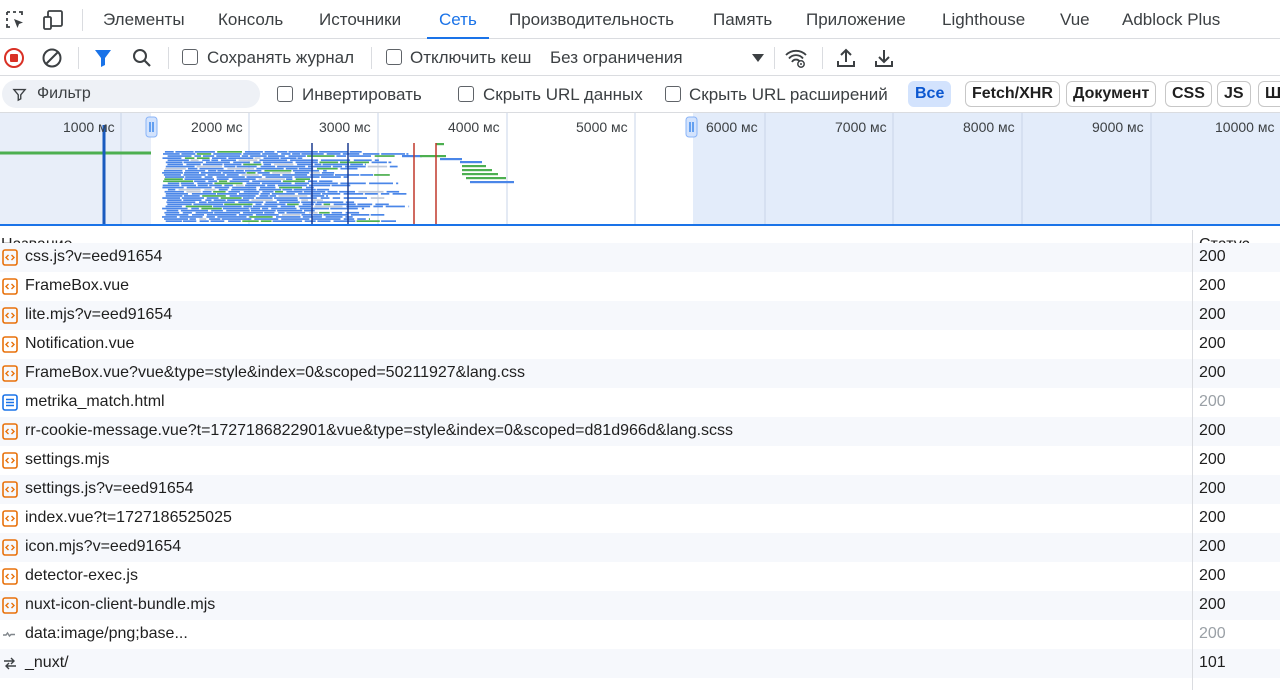  Describe the element at coordinates (640, 225) in the screenshot. I see `overview-divider` at that location.